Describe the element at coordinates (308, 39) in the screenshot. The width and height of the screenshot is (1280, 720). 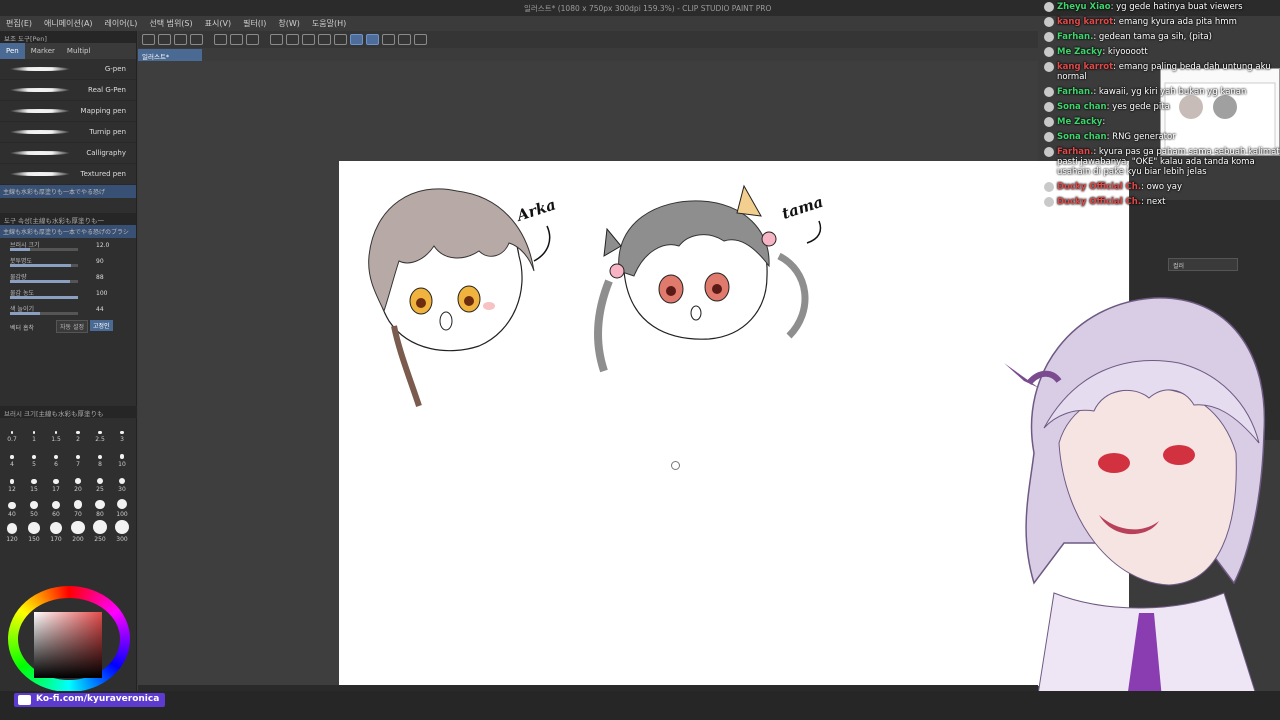
I see `snap-icon` at that location.